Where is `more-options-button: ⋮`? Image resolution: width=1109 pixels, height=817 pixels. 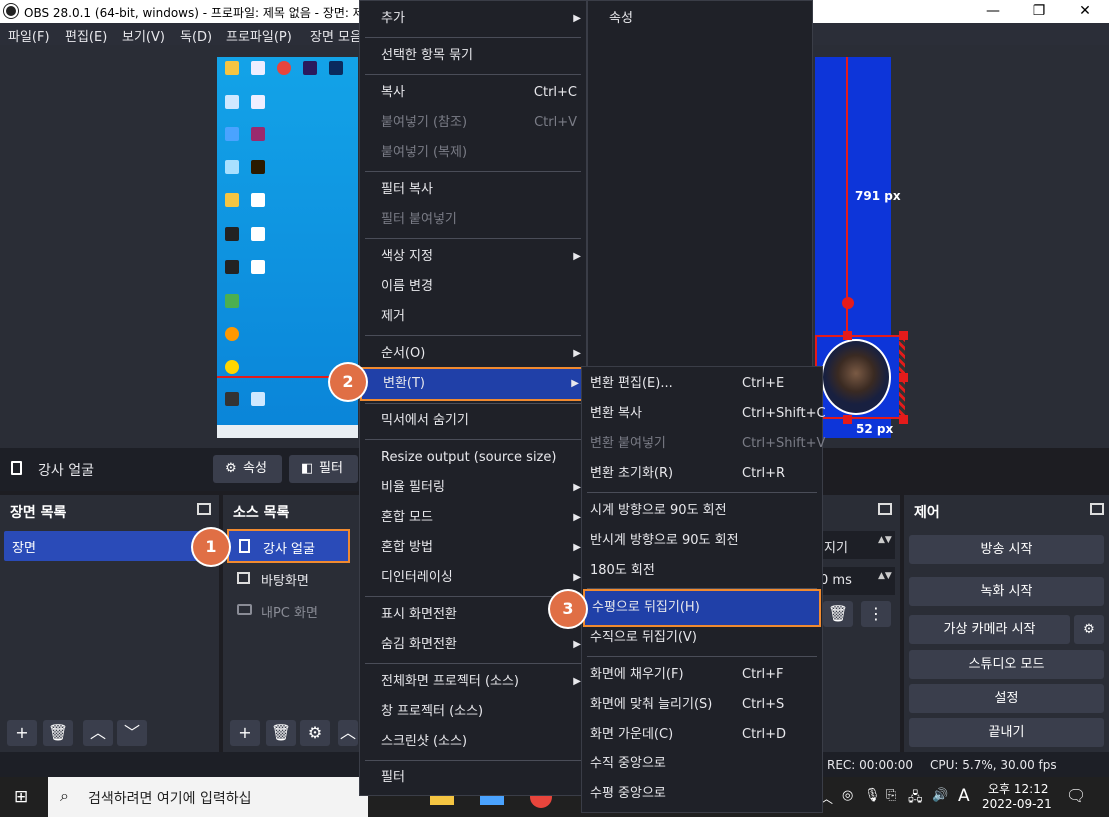
more-options-button: ⋮ is located at coordinates (876, 614).